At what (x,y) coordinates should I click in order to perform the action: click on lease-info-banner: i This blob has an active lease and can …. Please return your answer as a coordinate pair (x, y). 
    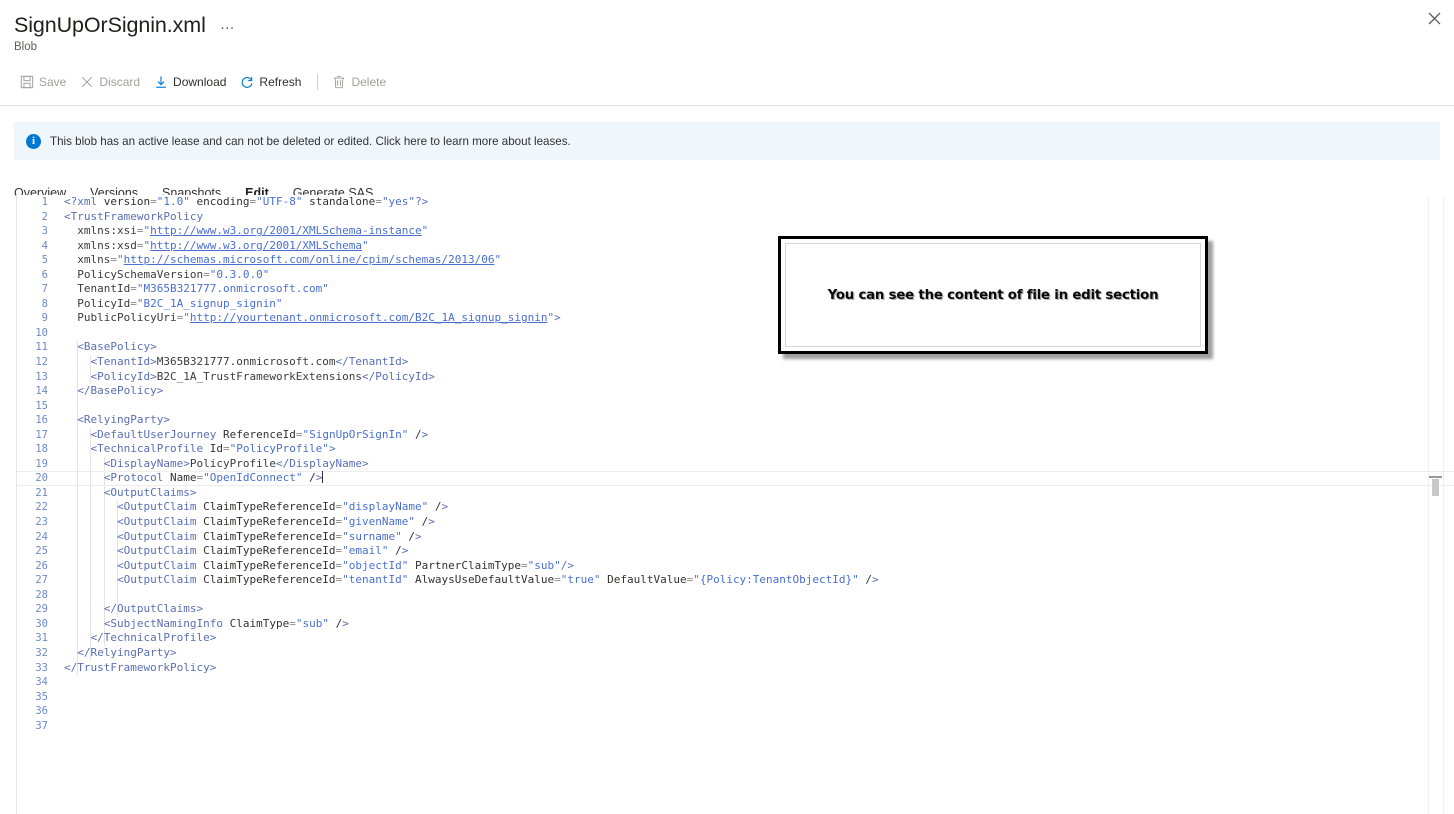
    Looking at the image, I should click on (727, 141).